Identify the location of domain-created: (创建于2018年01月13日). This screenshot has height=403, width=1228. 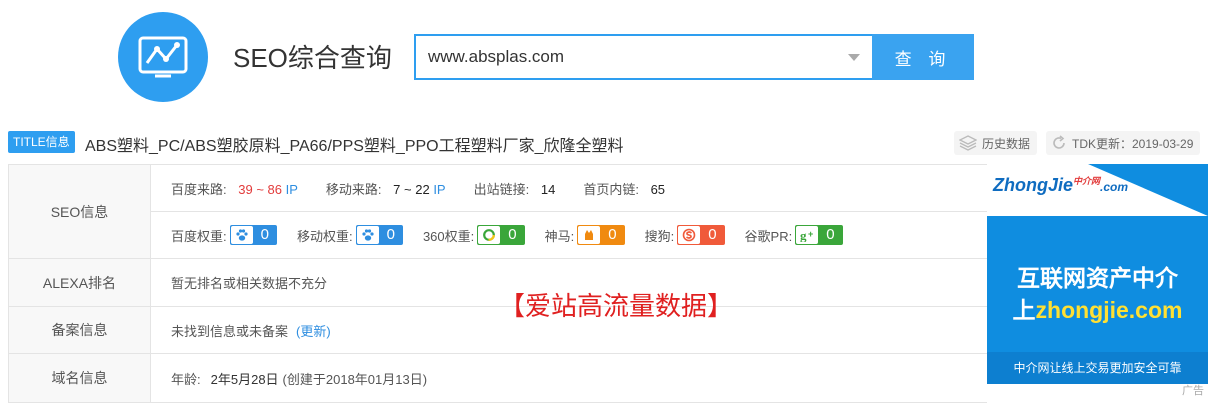
(355, 379).